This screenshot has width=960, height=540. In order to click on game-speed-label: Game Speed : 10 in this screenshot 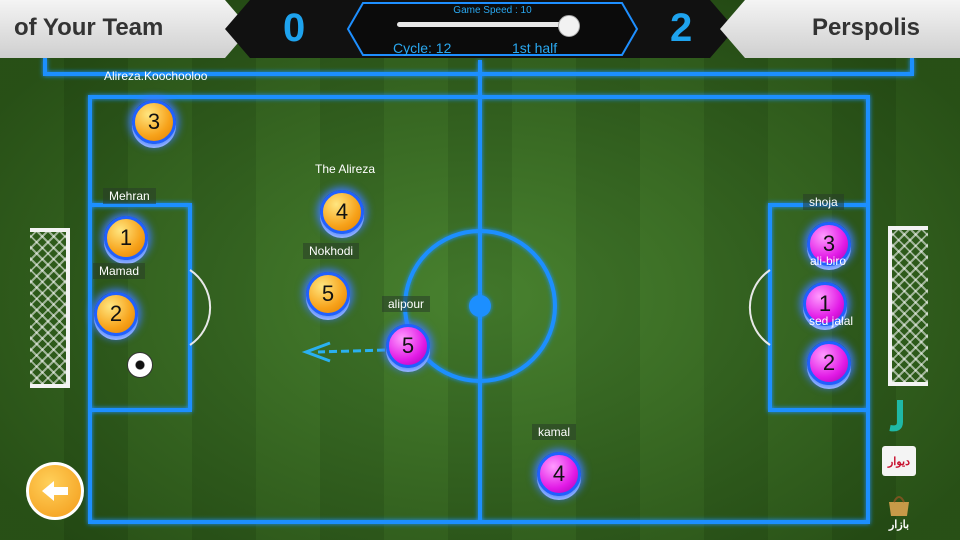, I will do `click(492, 10)`.